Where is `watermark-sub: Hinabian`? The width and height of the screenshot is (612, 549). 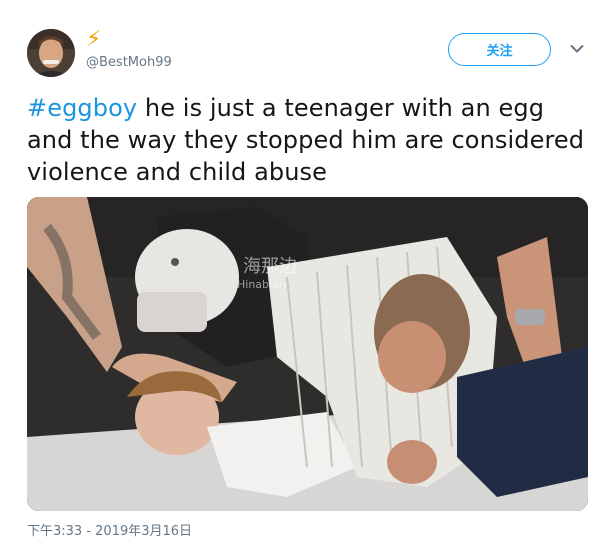 watermark-sub: Hinabian is located at coordinates (261, 284).